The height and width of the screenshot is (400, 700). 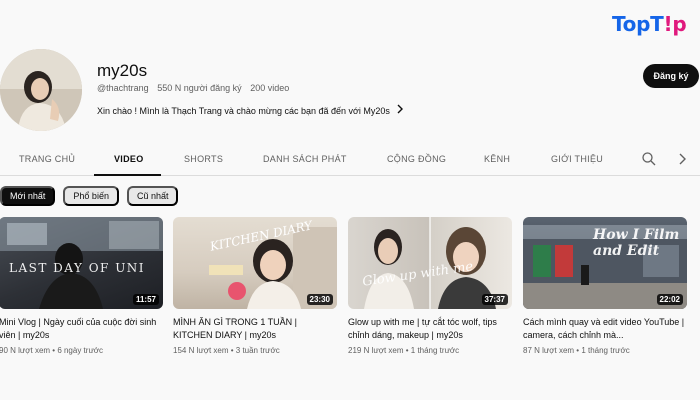 I want to click on video-duration: 11:57, so click(x=145, y=299).